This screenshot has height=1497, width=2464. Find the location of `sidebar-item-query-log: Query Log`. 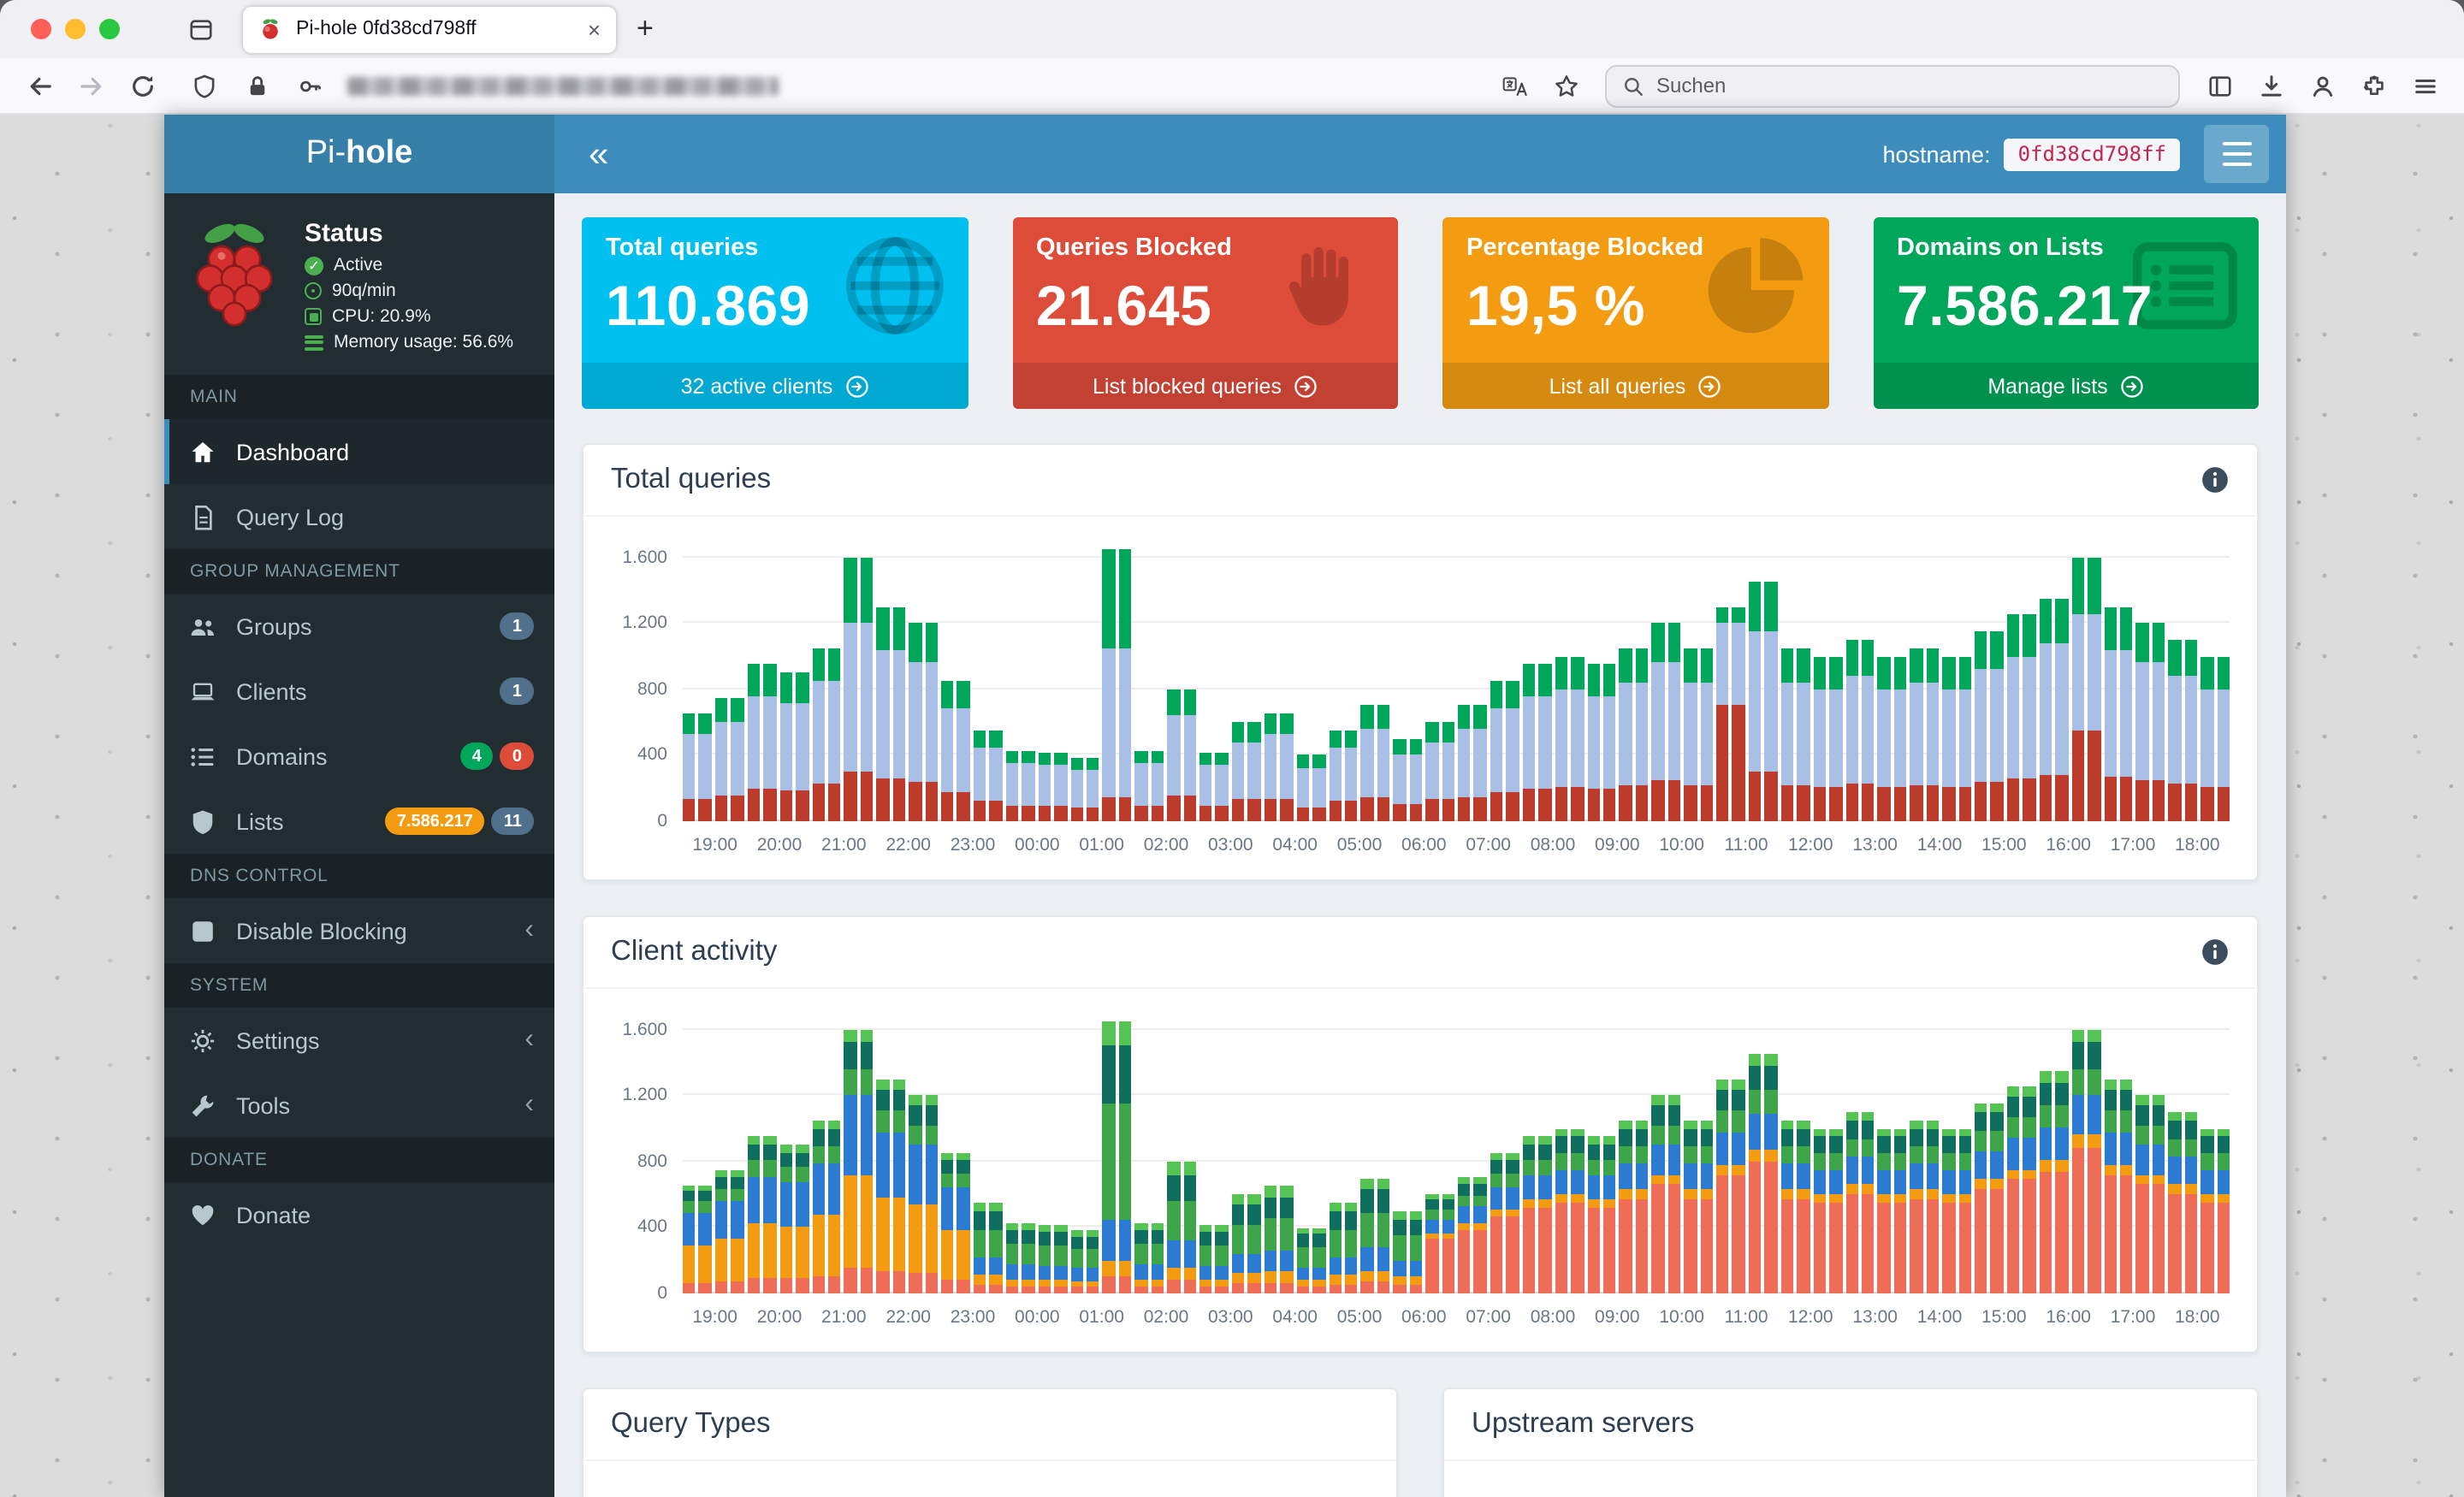

sidebar-item-query-log: Query Log is located at coordinates (359, 516).